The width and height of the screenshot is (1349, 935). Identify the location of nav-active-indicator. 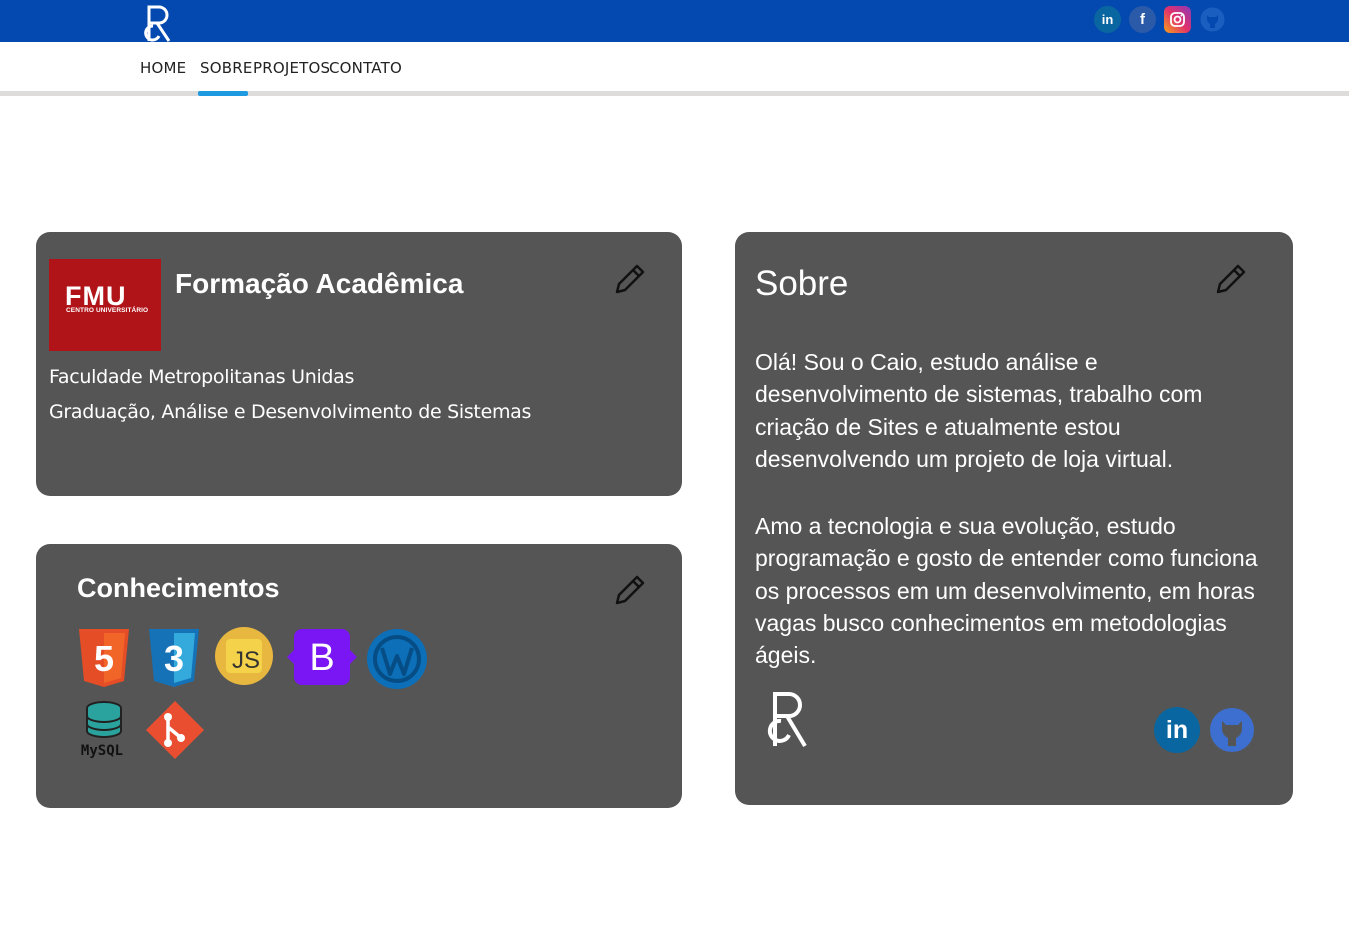
(223, 93).